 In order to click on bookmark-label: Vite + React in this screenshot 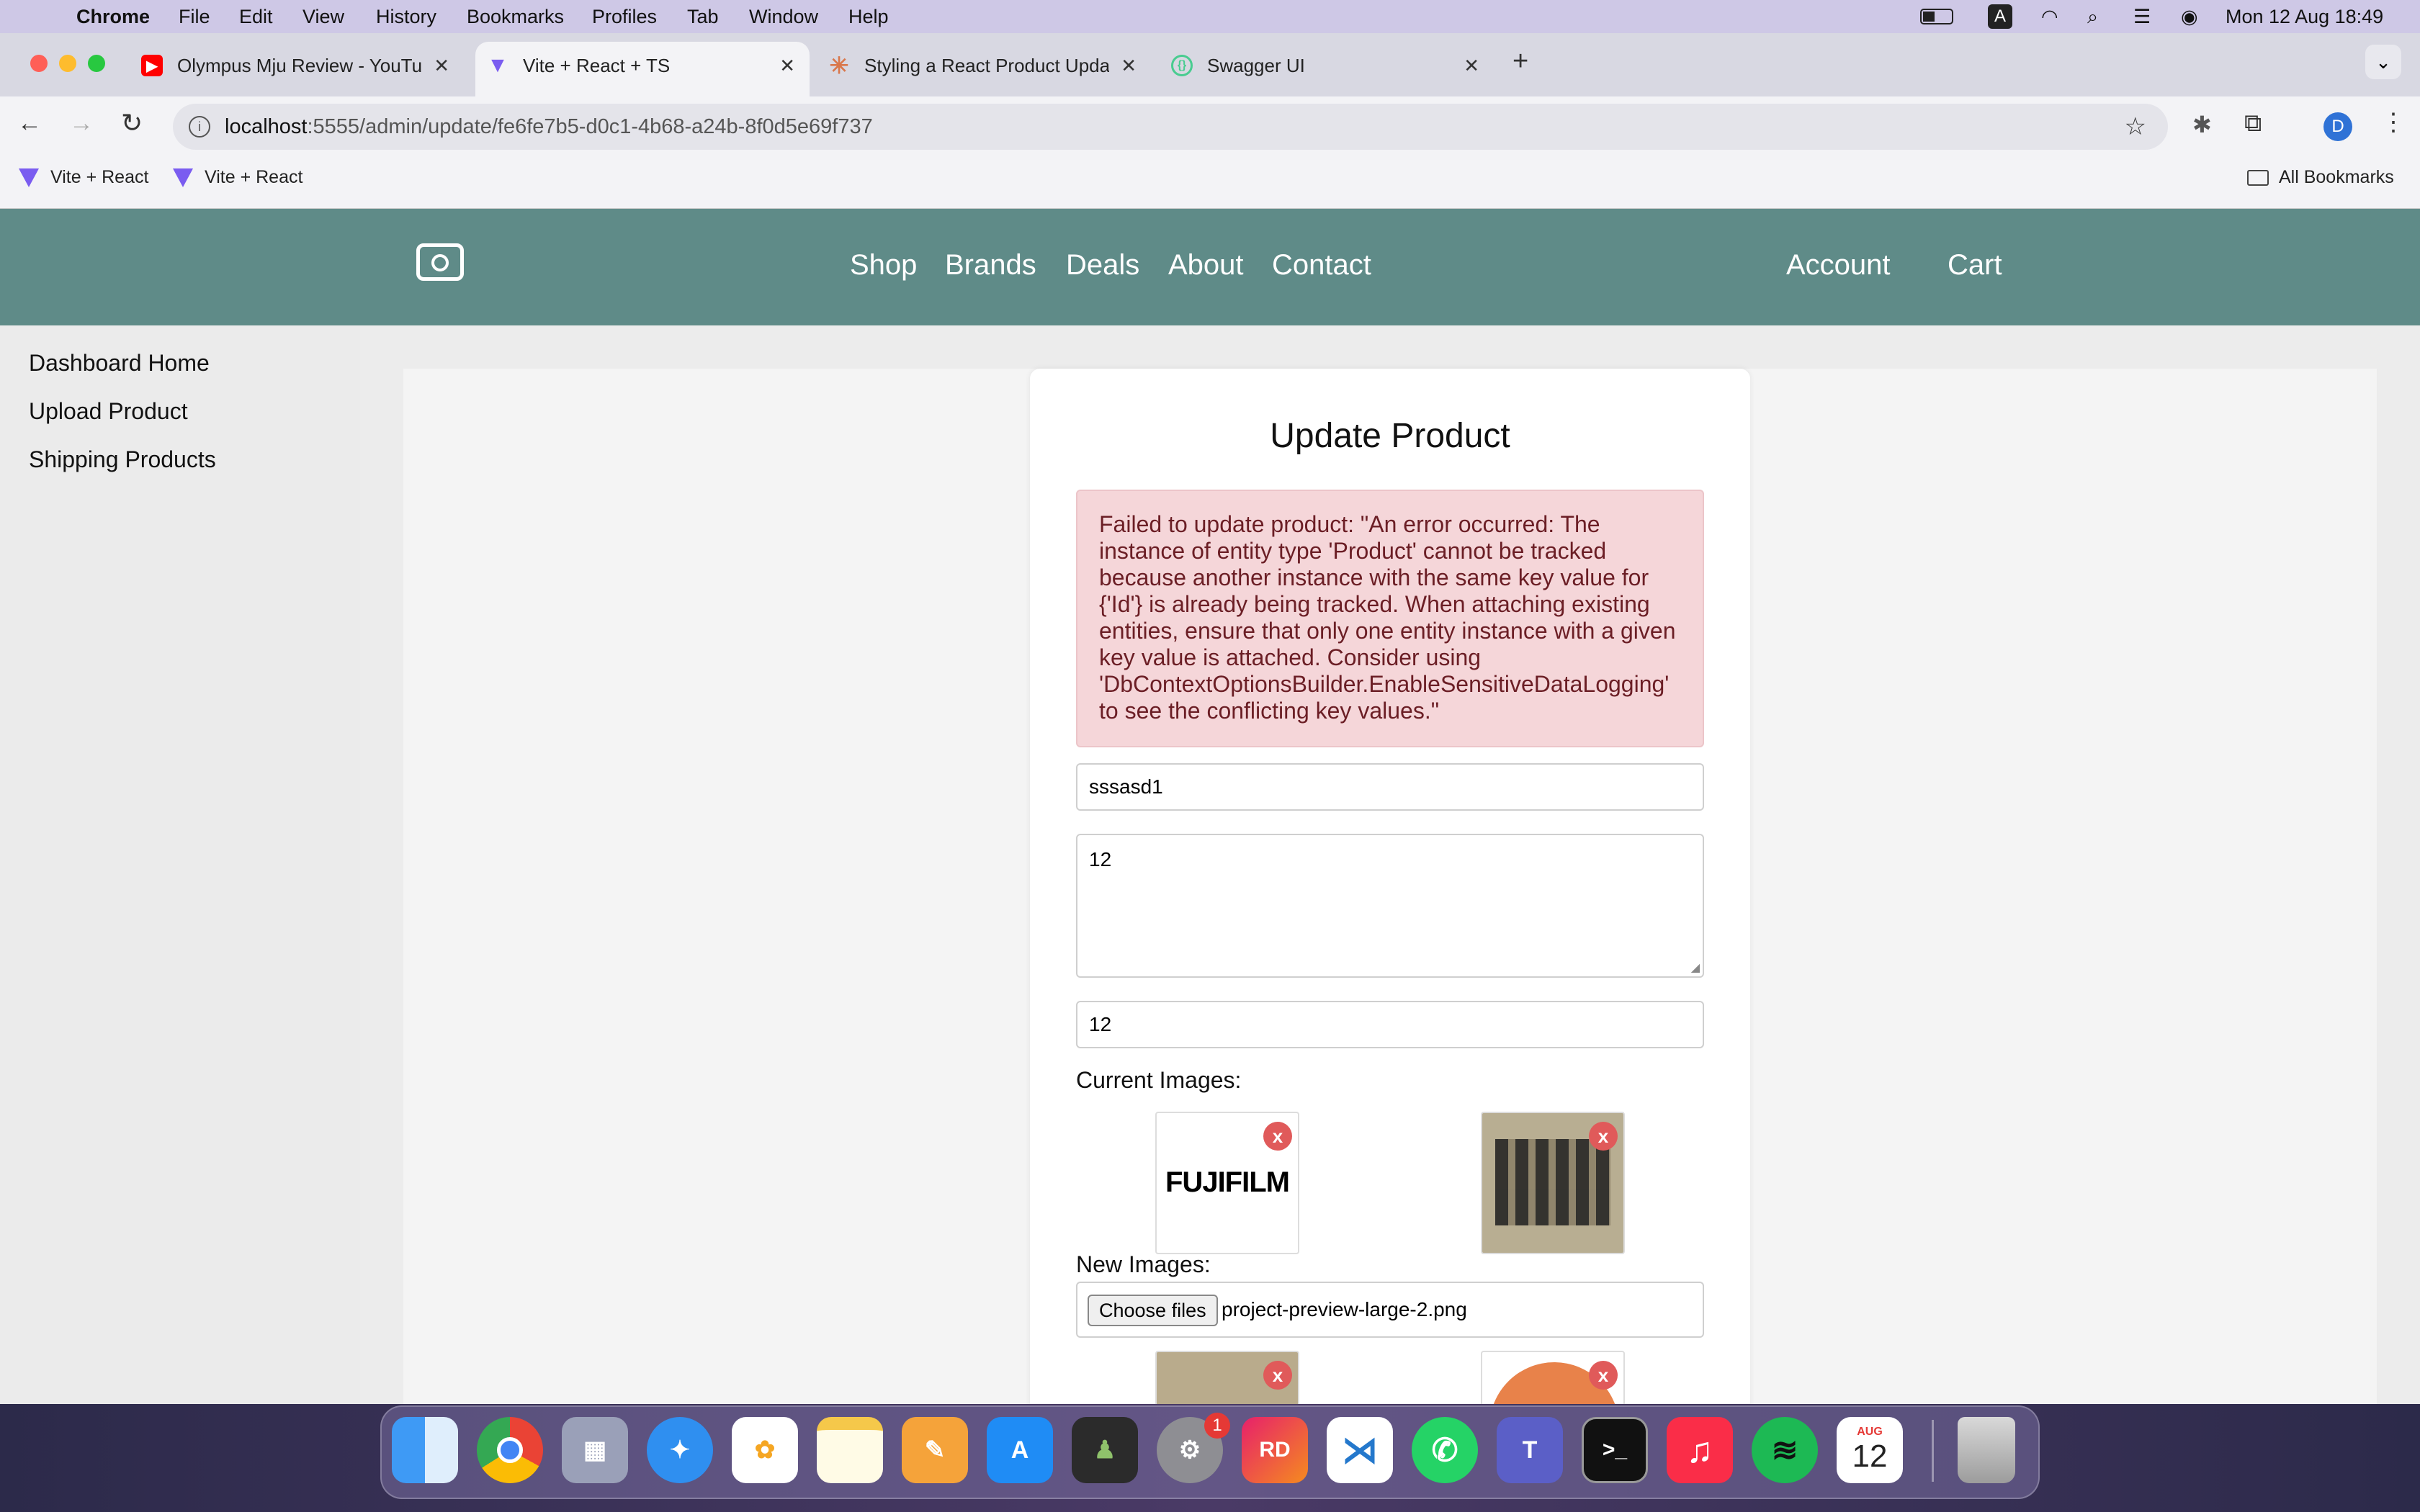, I will do `click(99, 177)`.